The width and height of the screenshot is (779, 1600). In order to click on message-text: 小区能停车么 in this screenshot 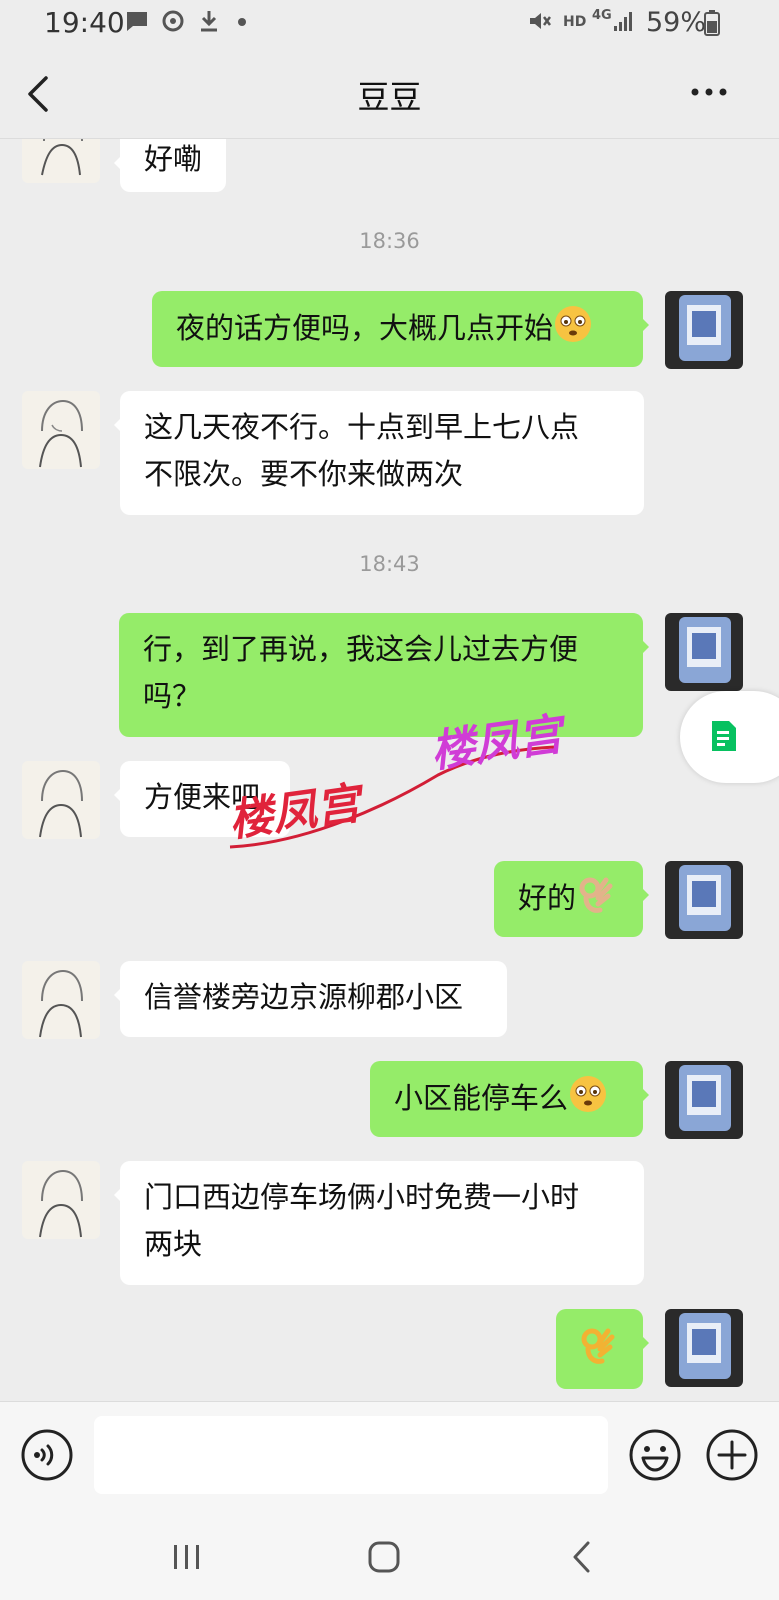, I will do `click(481, 1098)`.